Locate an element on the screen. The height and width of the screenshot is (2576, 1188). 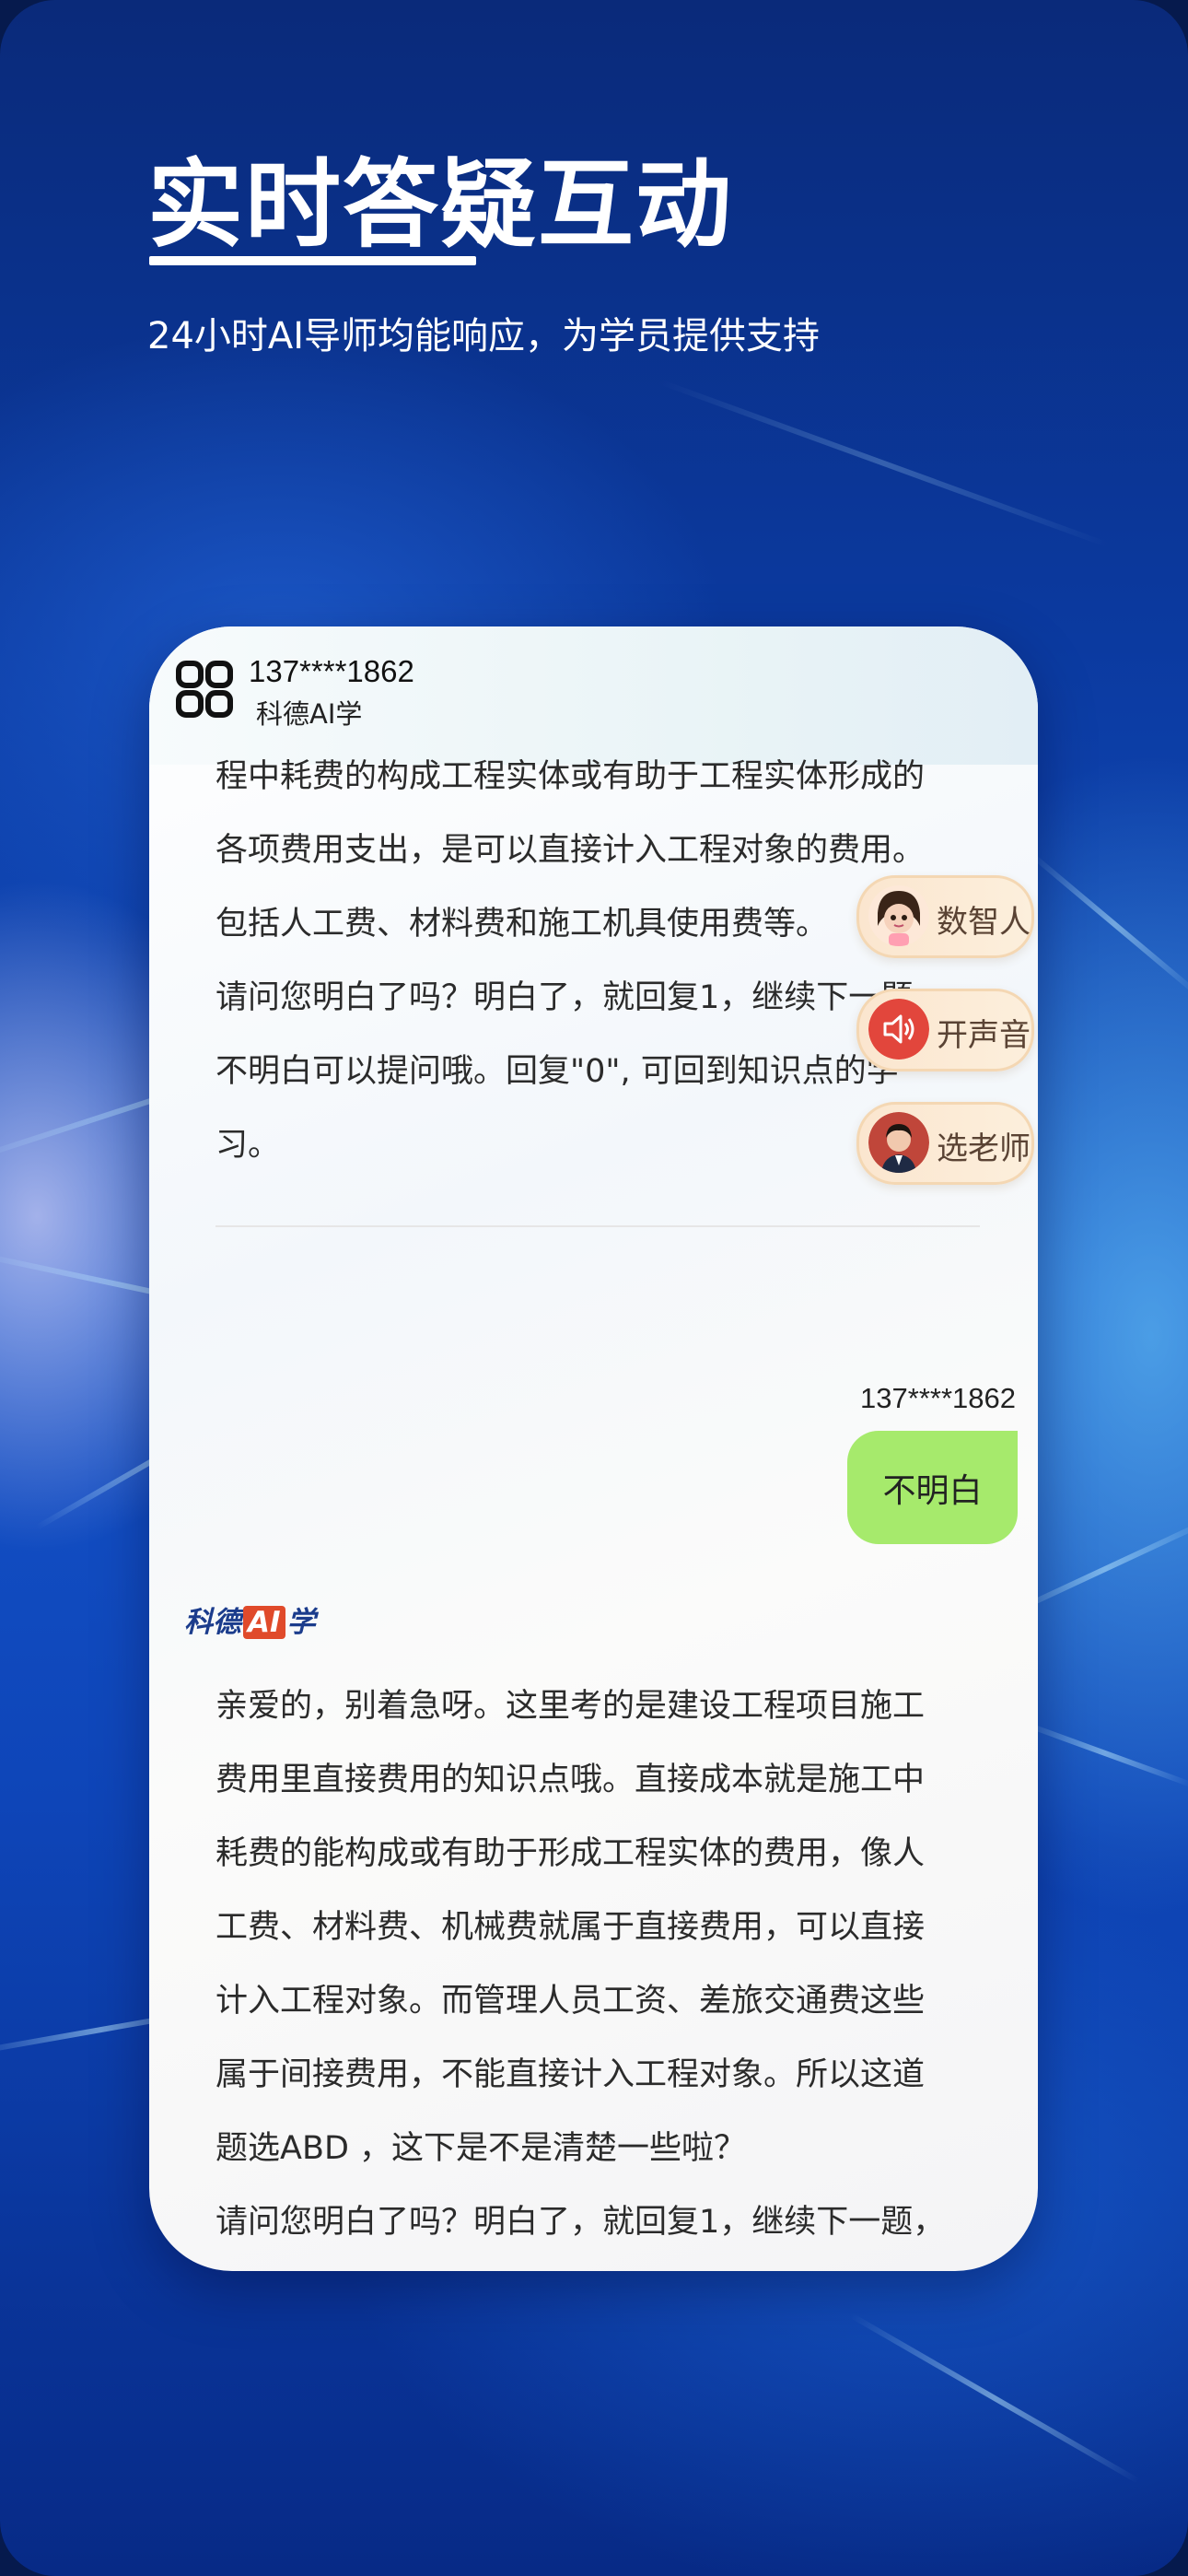
digital-human-chip: 数智人 is located at coordinates (945, 916).